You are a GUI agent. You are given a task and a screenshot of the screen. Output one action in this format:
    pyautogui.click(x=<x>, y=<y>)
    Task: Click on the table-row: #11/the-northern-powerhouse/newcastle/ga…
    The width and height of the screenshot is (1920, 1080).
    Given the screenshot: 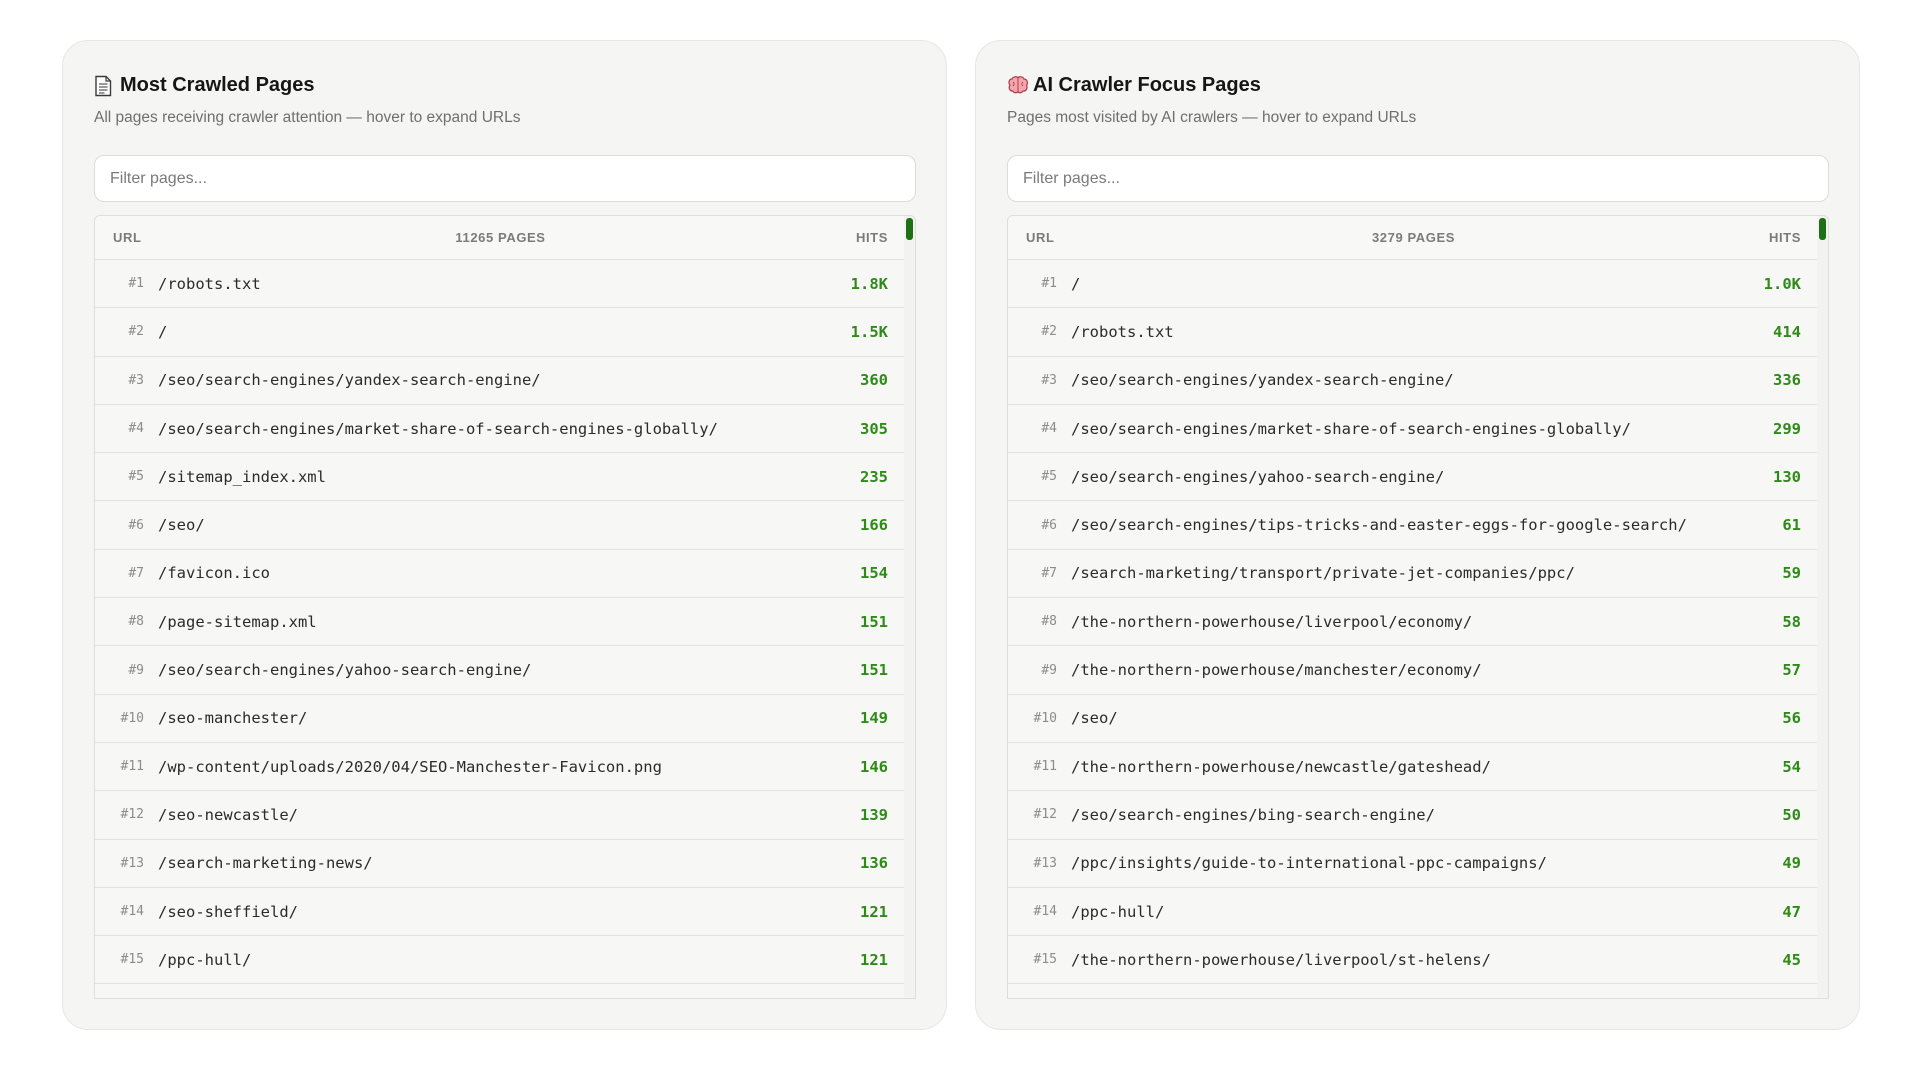 What is the action you would take?
    pyautogui.click(x=1413, y=767)
    